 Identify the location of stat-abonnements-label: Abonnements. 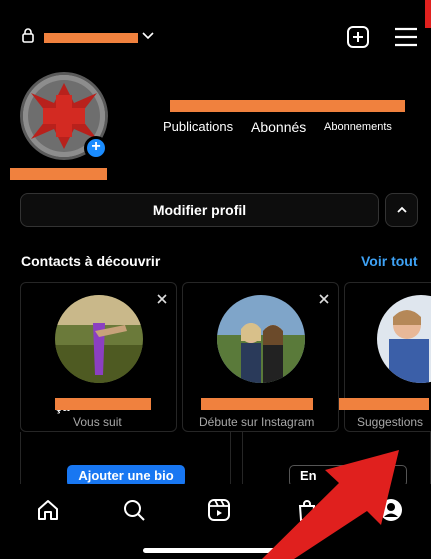
(358, 127).